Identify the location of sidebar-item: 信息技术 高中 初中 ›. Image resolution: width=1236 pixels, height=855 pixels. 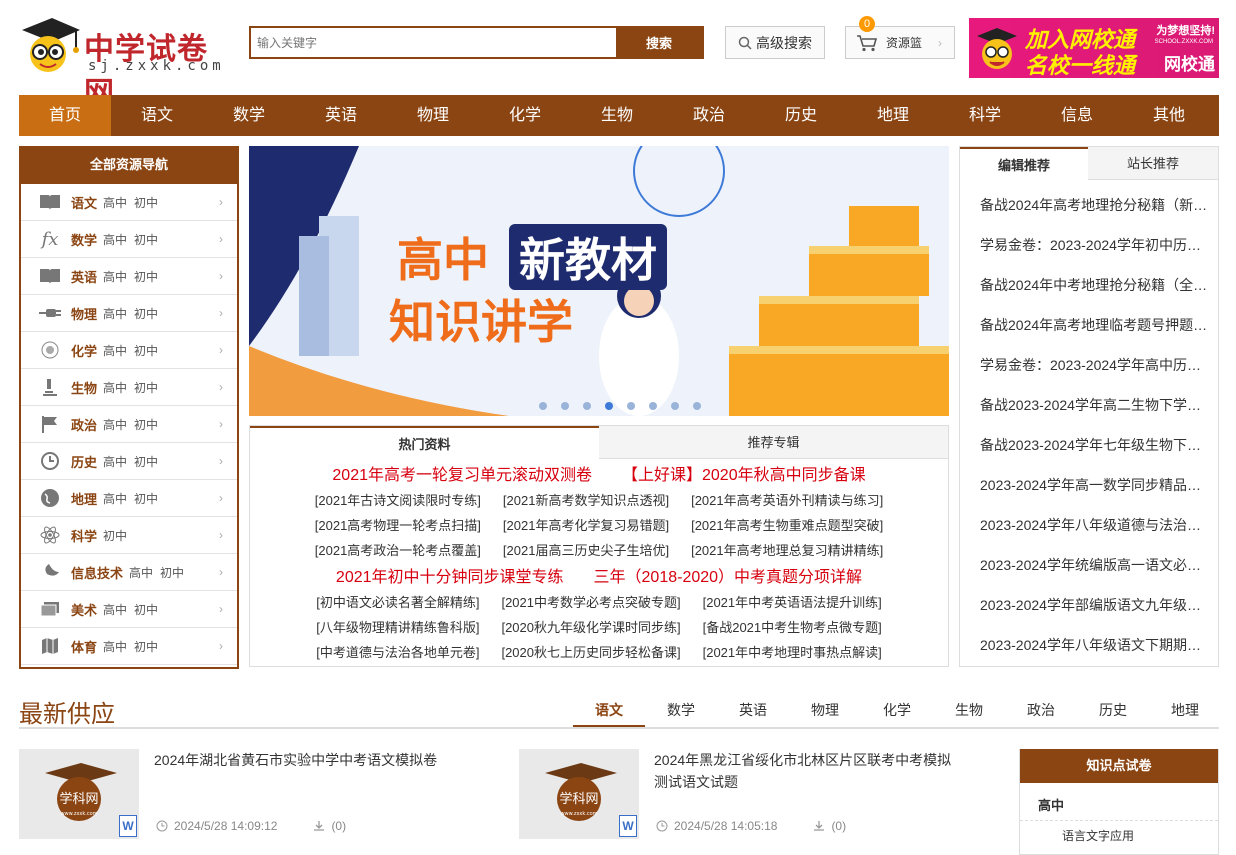
(129, 572).